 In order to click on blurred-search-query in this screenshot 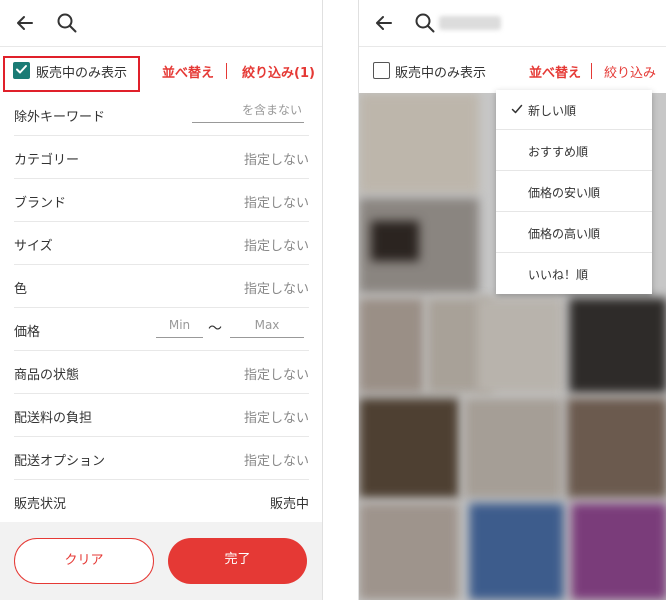, I will do `click(470, 23)`.